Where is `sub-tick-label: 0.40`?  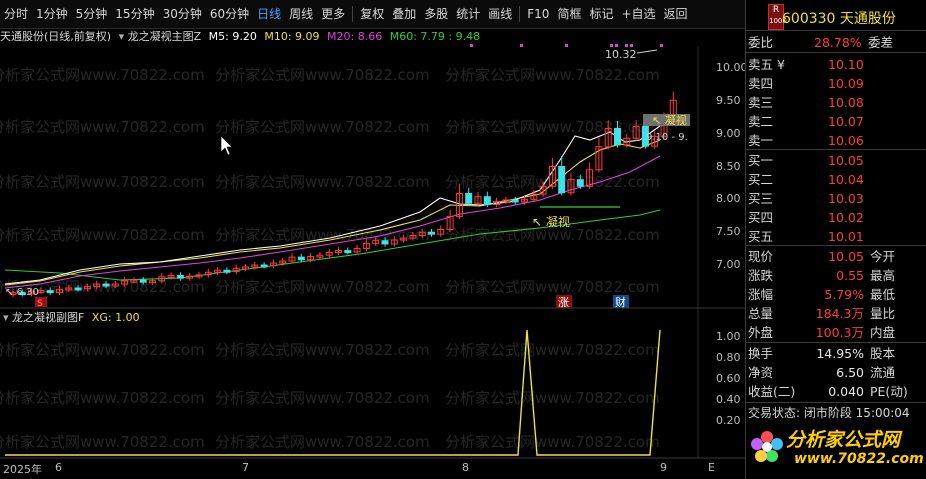 sub-tick-label: 0.40 is located at coordinates (728, 399).